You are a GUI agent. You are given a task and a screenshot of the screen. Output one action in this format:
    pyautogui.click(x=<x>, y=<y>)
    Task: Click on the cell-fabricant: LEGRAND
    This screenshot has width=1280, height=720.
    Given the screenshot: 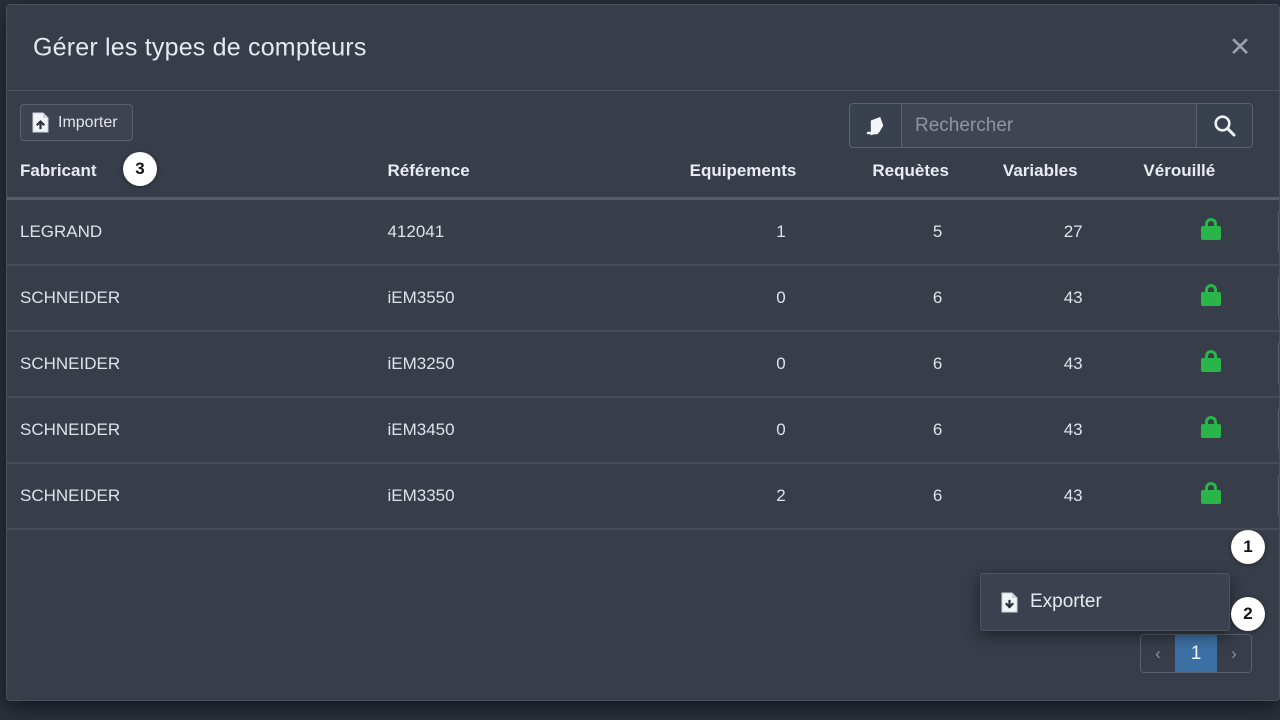 What is the action you would take?
    pyautogui.click(x=197, y=232)
    